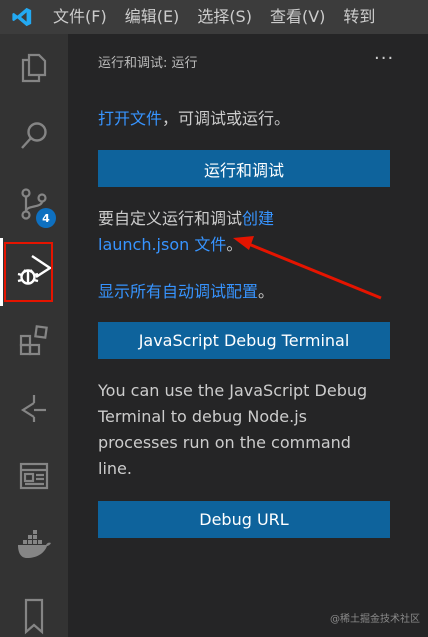 This screenshot has width=428, height=637. What do you see at coordinates (226, 118) in the screenshot?
I see `open-file-suffix: ，可调试或运行。` at bounding box center [226, 118].